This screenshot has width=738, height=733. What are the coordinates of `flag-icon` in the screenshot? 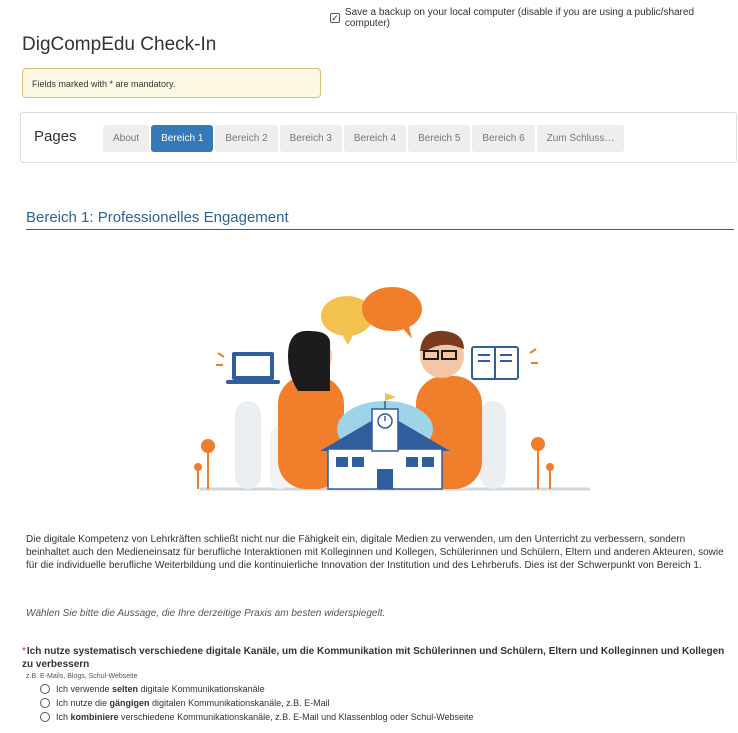 It's located at (390, 397).